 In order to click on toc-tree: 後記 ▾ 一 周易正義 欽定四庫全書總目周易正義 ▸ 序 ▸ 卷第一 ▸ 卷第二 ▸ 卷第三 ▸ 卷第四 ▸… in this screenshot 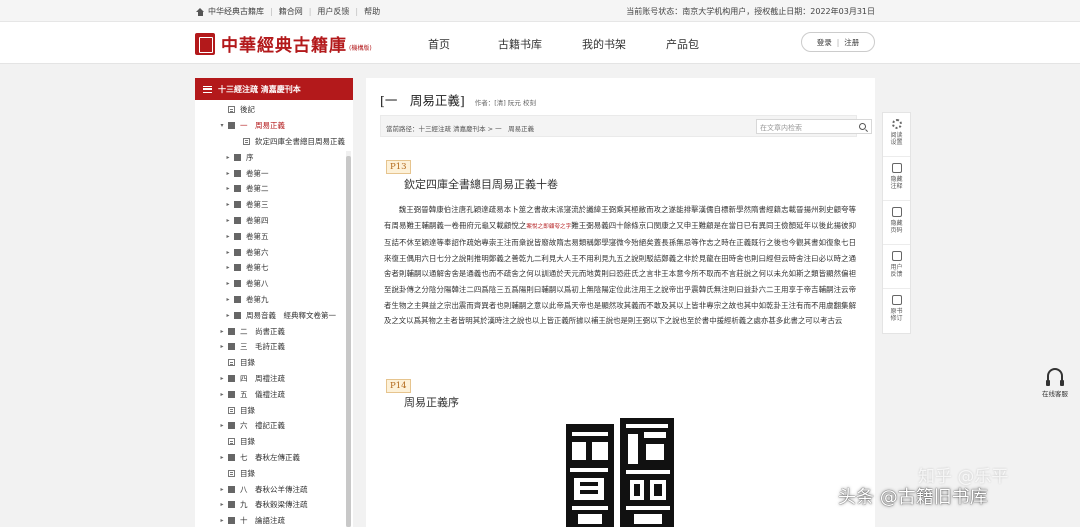, I will do `click(274, 313)`.